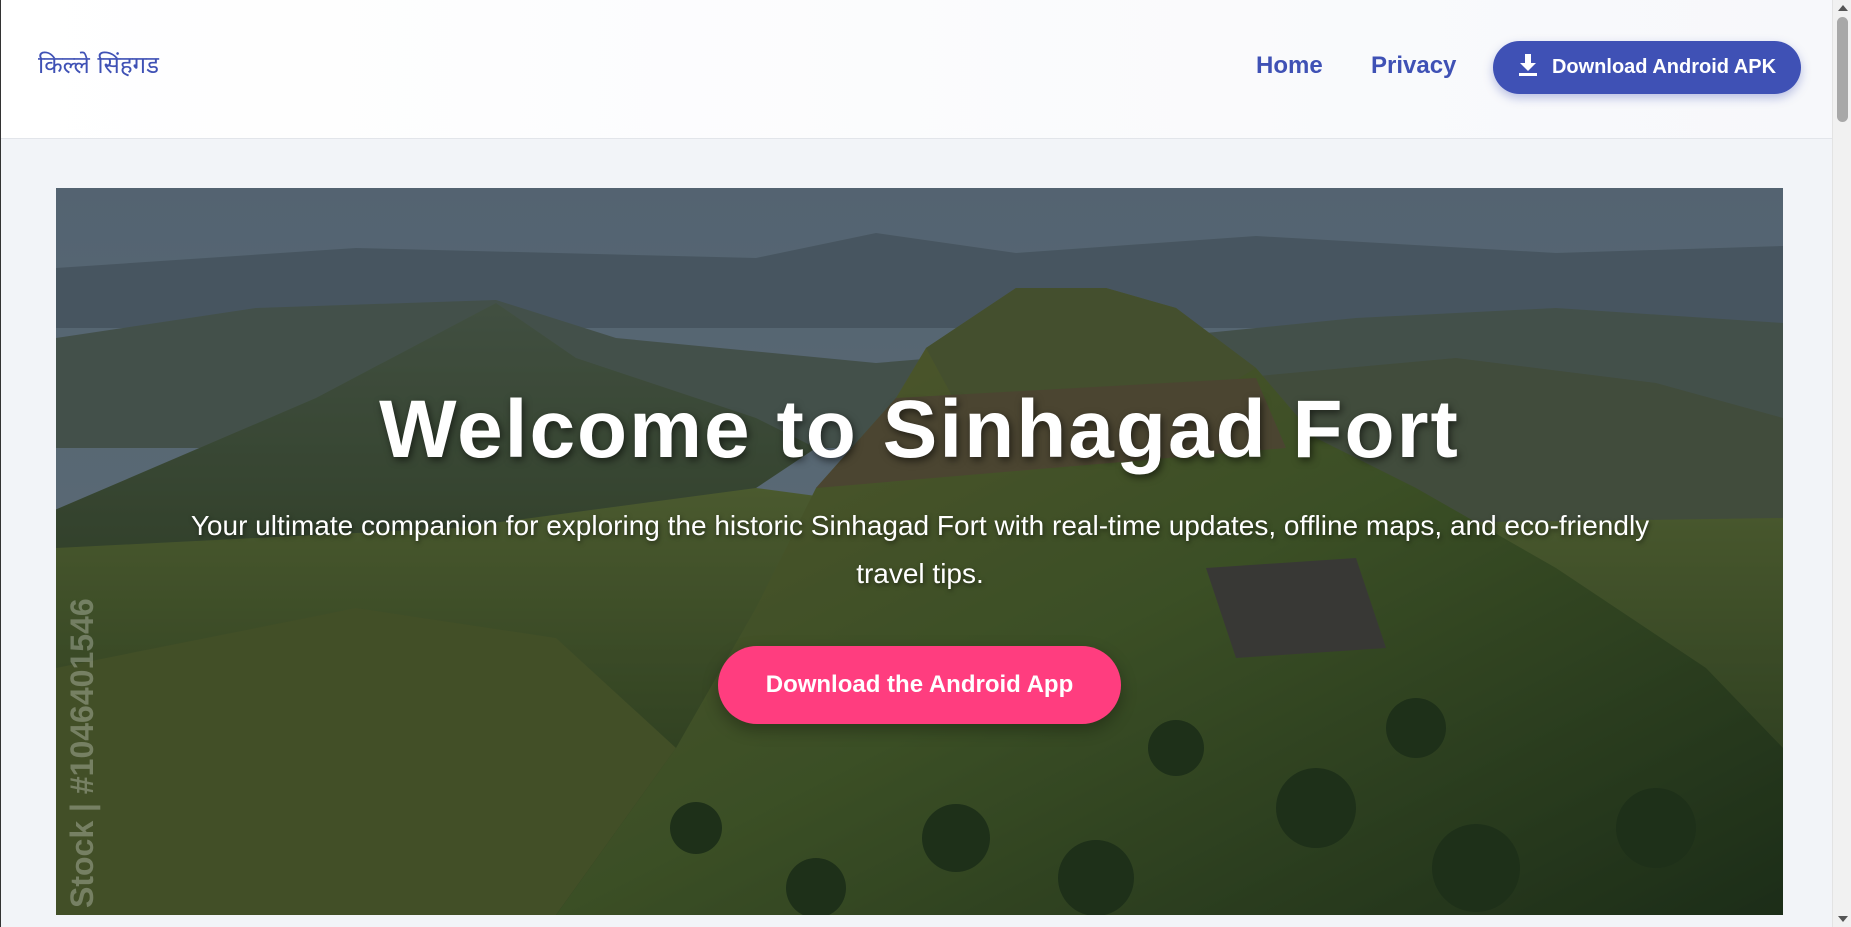 The image size is (1851, 927). What do you see at coordinates (1843, 8) in the screenshot?
I see `scroll-up-arrow-icon` at bounding box center [1843, 8].